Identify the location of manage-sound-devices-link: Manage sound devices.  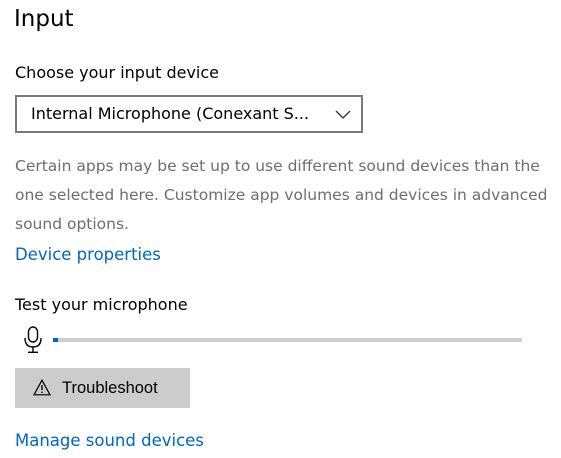
(109, 441).